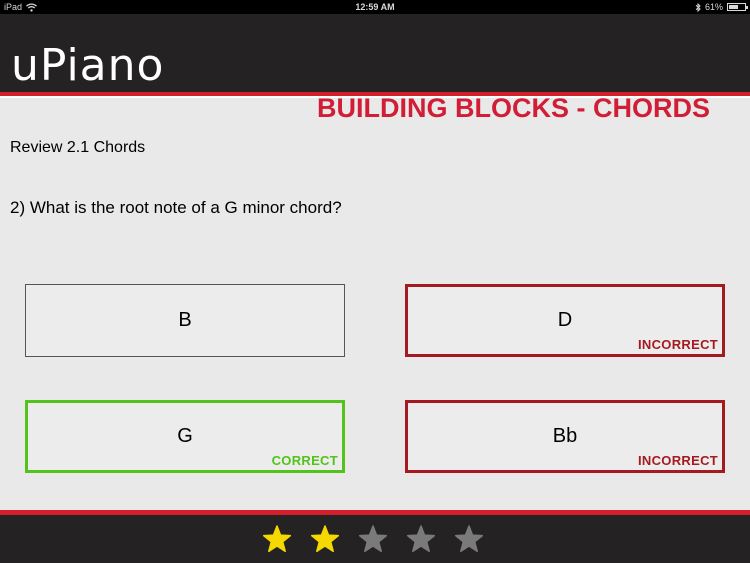 This screenshot has height=563, width=750. What do you see at coordinates (375, 53) in the screenshot?
I see `app-header: uPiano` at bounding box center [375, 53].